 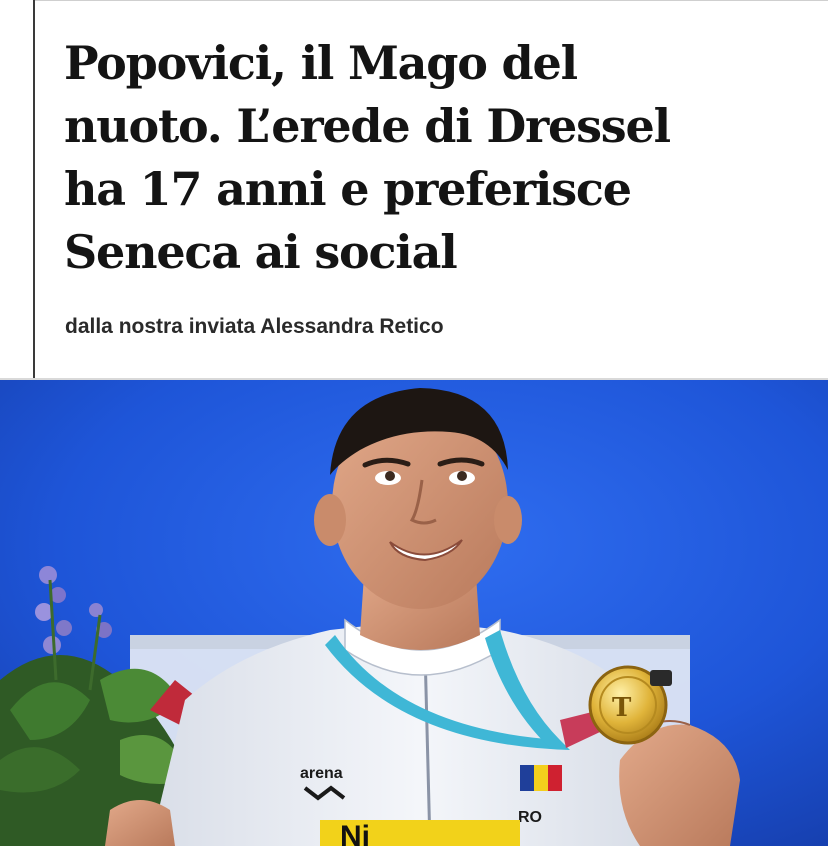 What do you see at coordinates (34, 190) in the screenshot?
I see `left-vertical-rule` at bounding box center [34, 190].